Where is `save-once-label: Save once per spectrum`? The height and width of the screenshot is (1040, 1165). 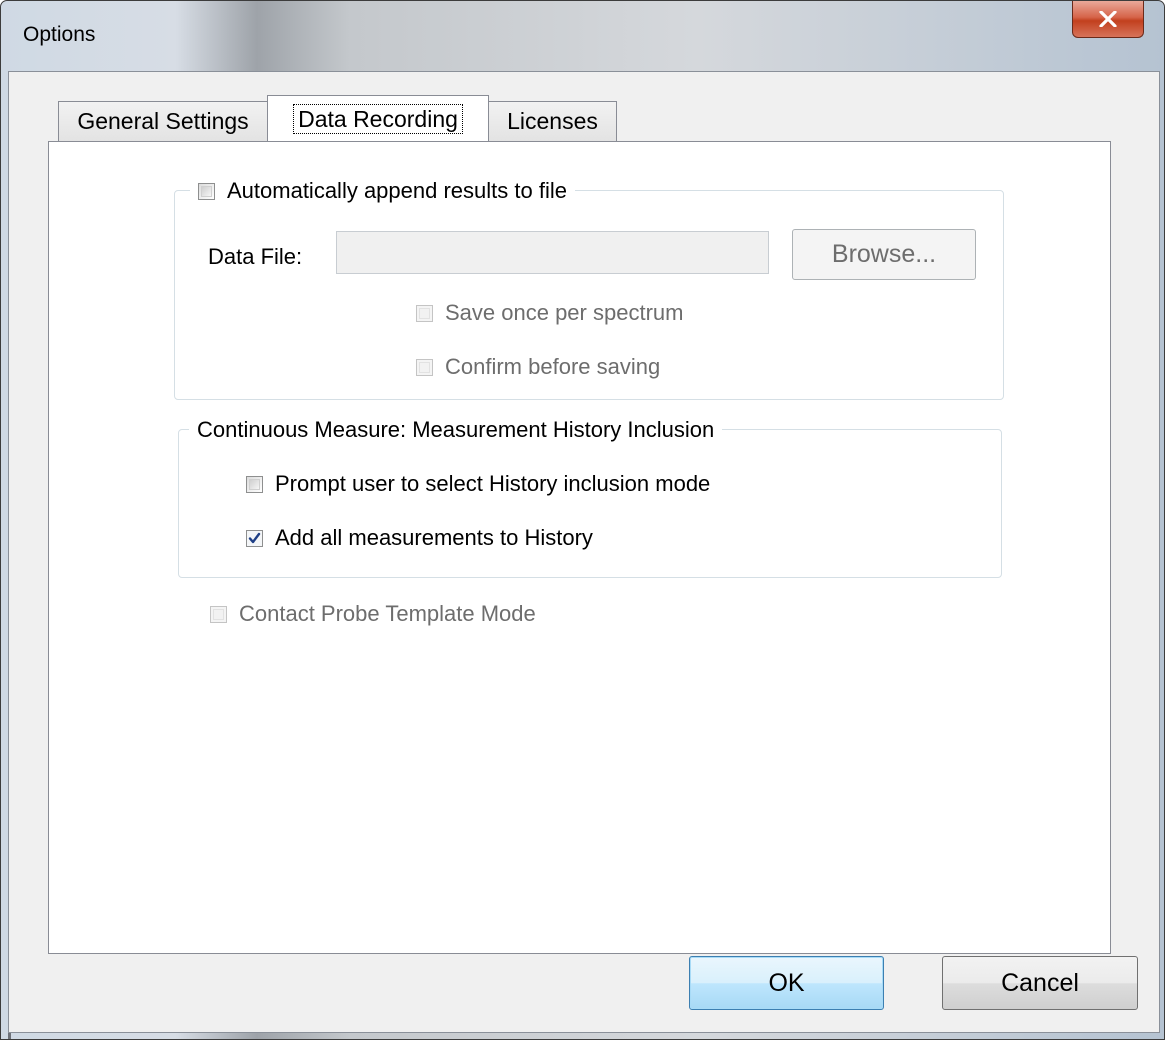
save-once-label: Save once per spectrum is located at coordinates (564, 312).